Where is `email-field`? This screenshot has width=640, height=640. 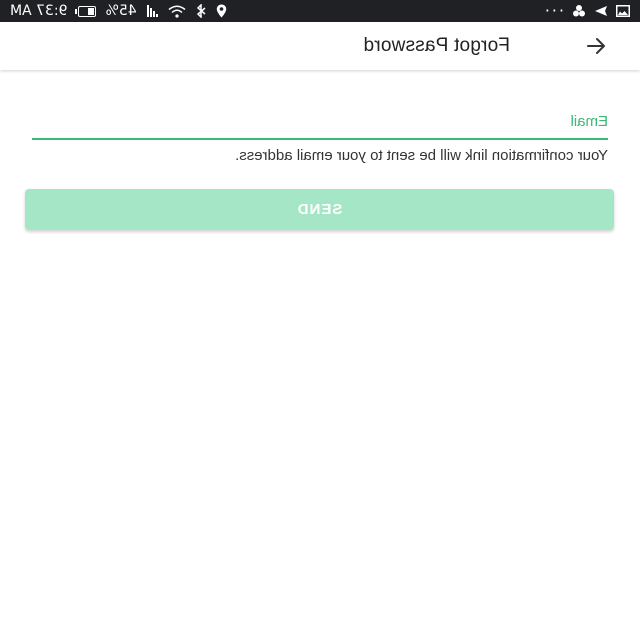 email-field is located at coordinates (320, 124).